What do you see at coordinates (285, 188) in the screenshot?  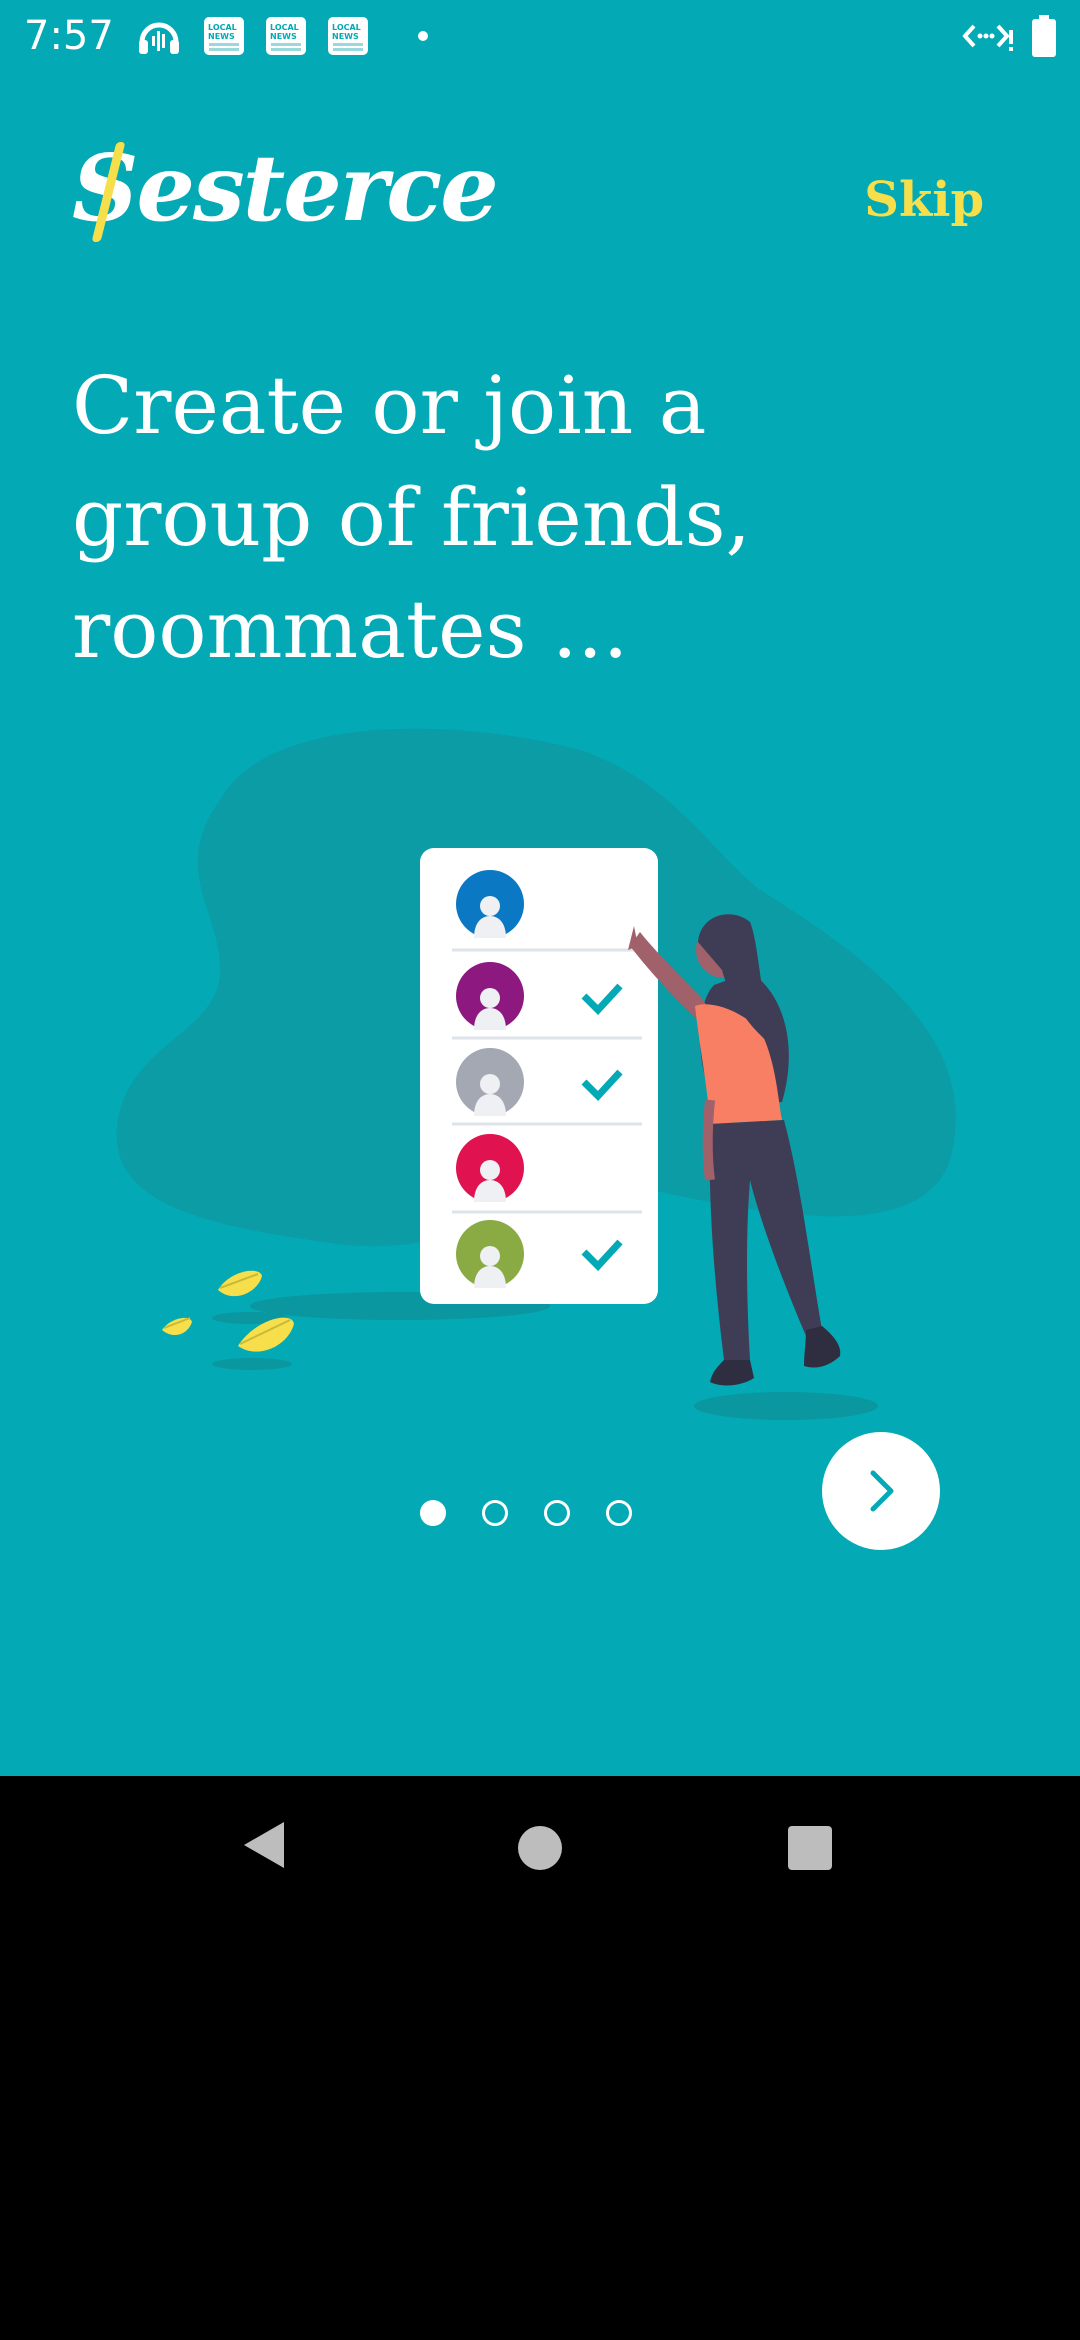 I see `sesterce-logo: Sesterce` at bounding box center [285, 188].